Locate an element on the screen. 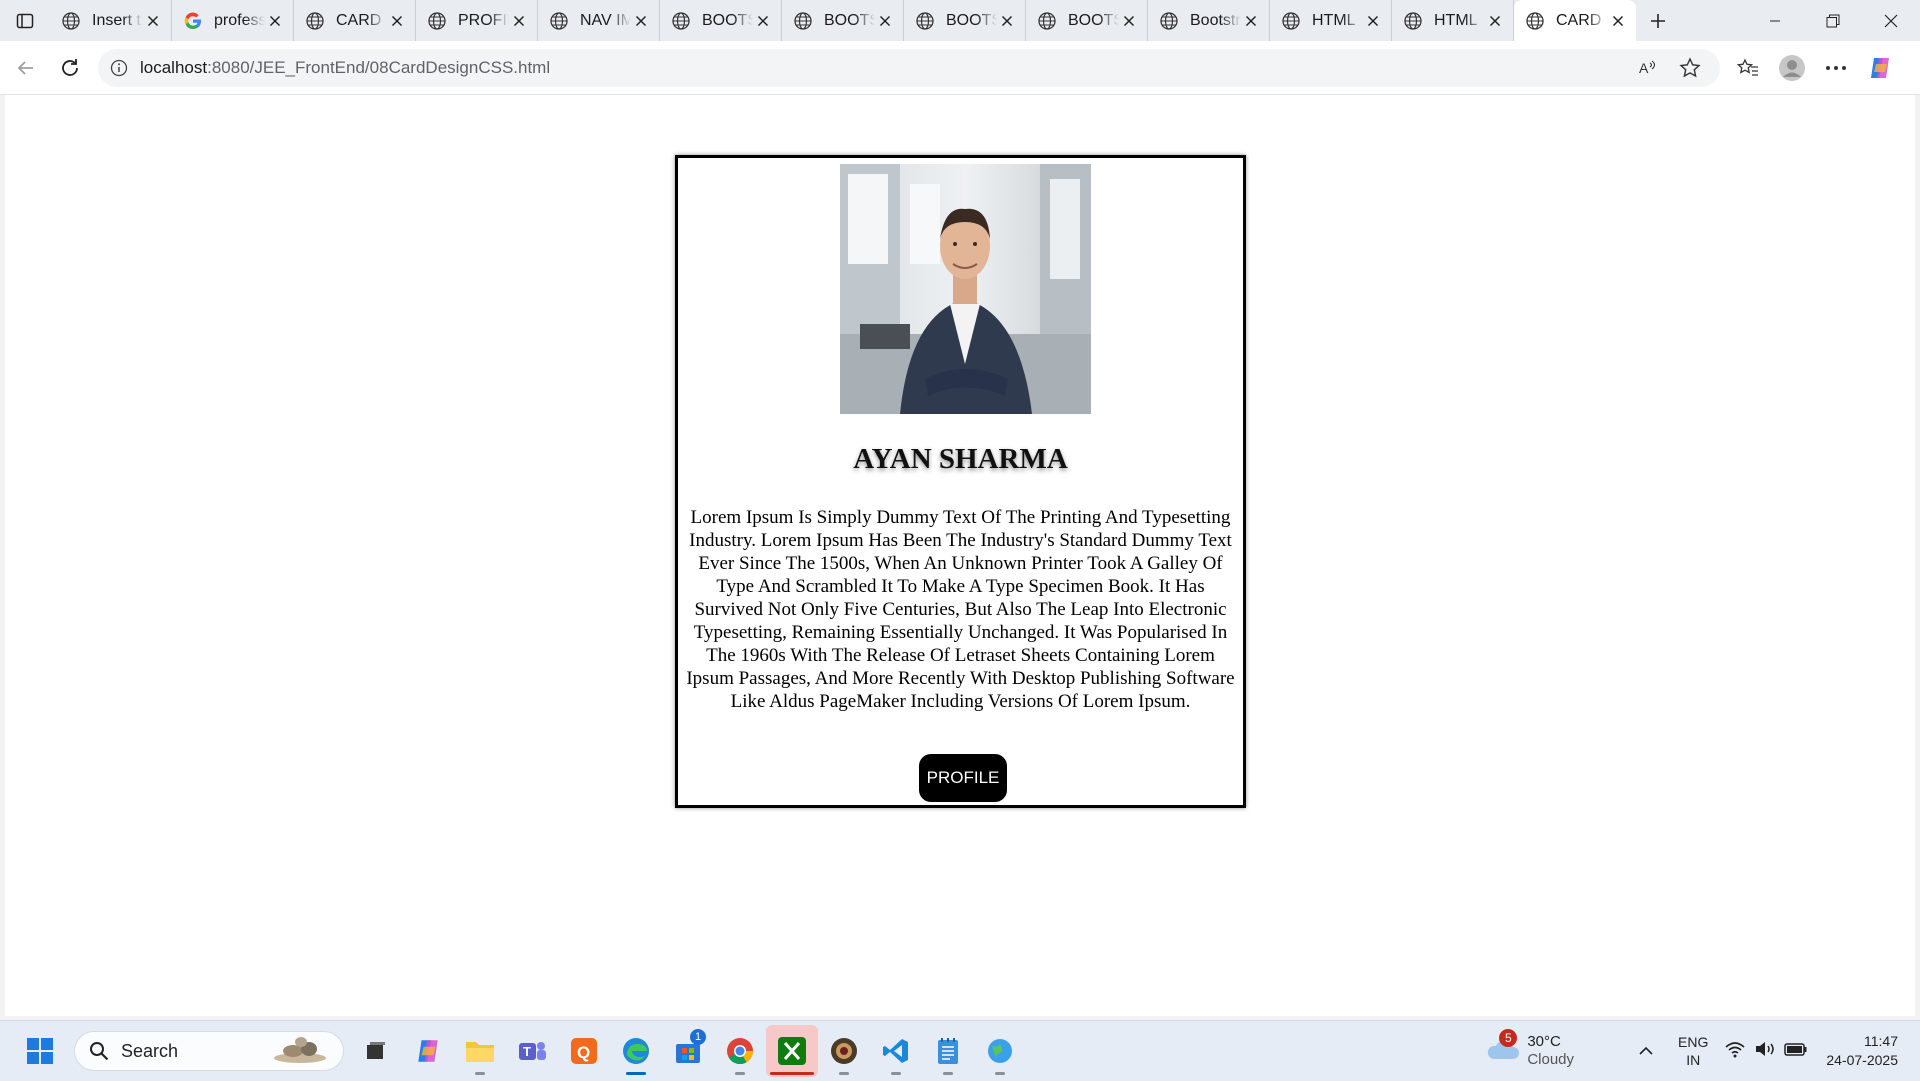 The image size is (1920, 1081). profile-name: AYAN SHARMA is located at coordinates (960, 459).